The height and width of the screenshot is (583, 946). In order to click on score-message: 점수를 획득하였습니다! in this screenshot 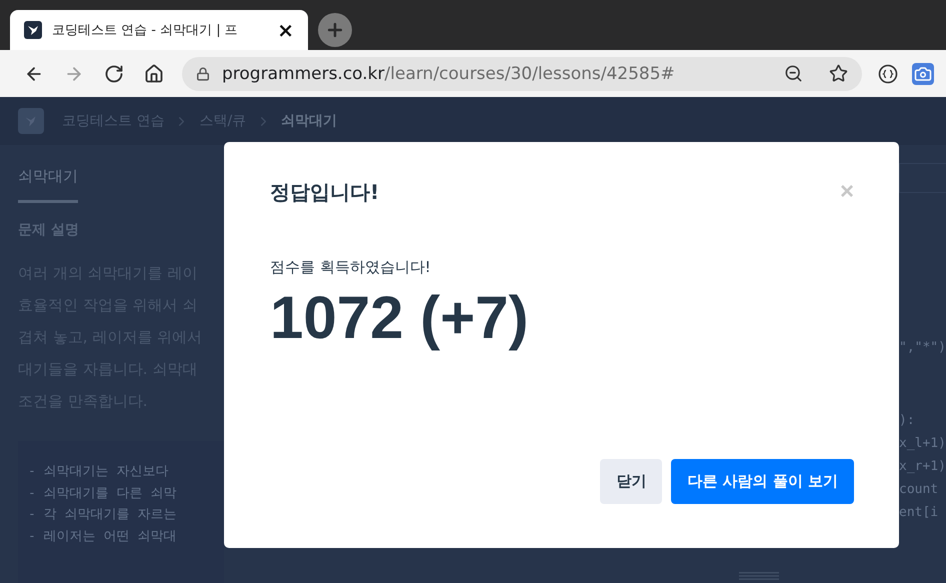, I will do `click(351, 267)`.